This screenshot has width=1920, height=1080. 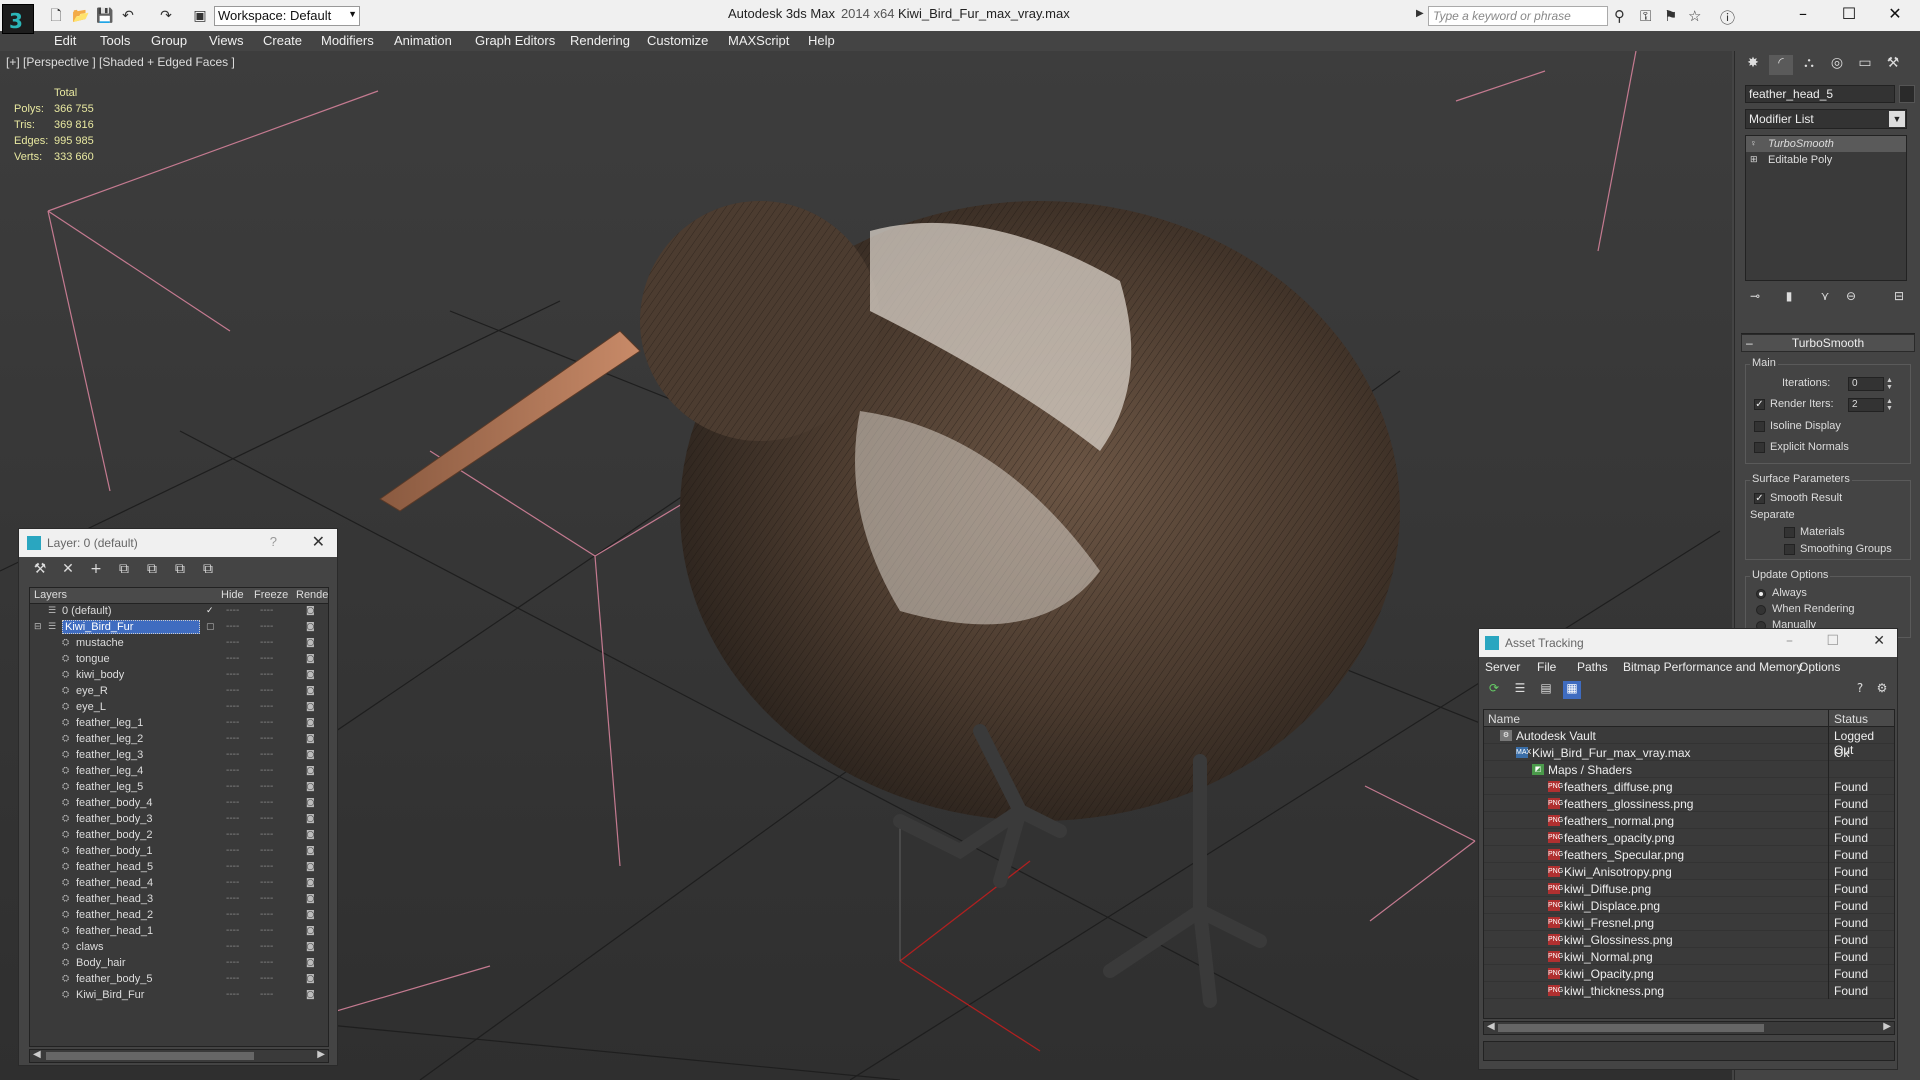 I want to click on col-status: Status, so click(x=1851, y=719).